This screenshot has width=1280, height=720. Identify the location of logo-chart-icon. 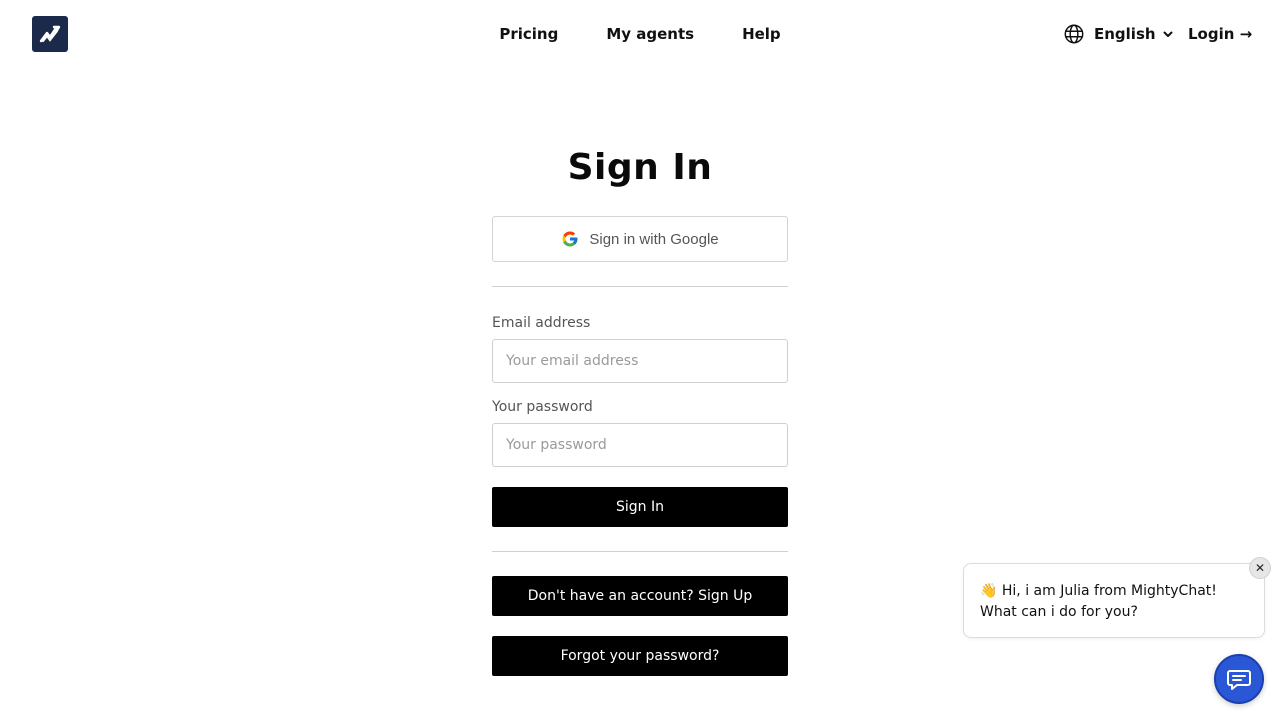
(50, 34).